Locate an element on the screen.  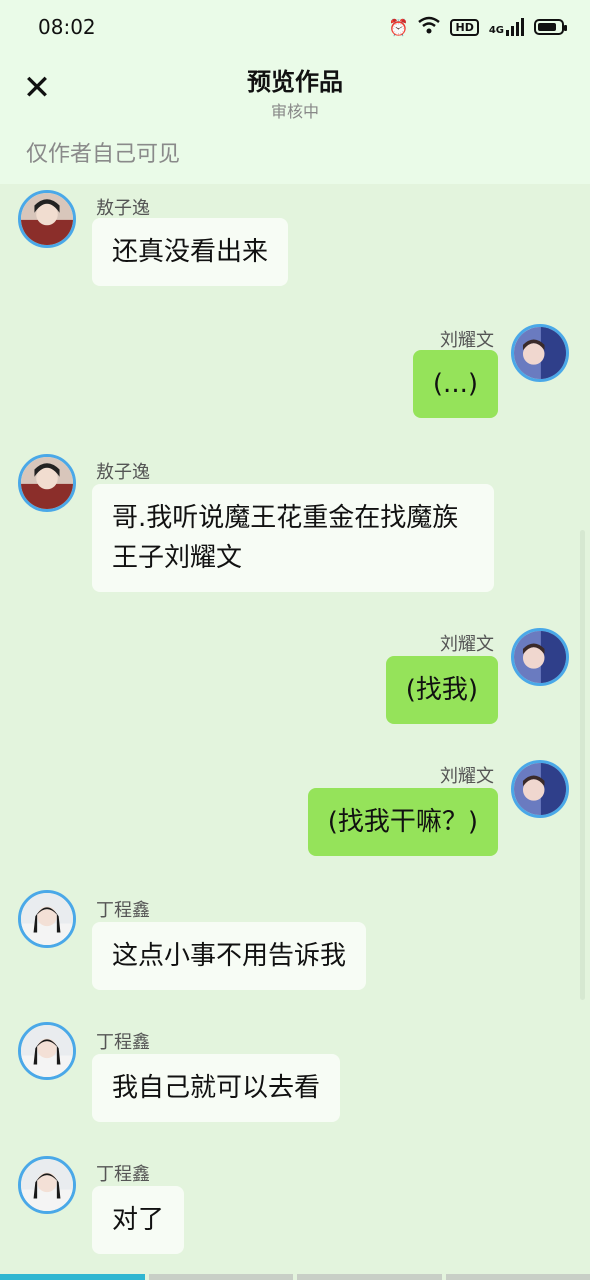
4g-label: 4G is located at coordinates (496, 30).